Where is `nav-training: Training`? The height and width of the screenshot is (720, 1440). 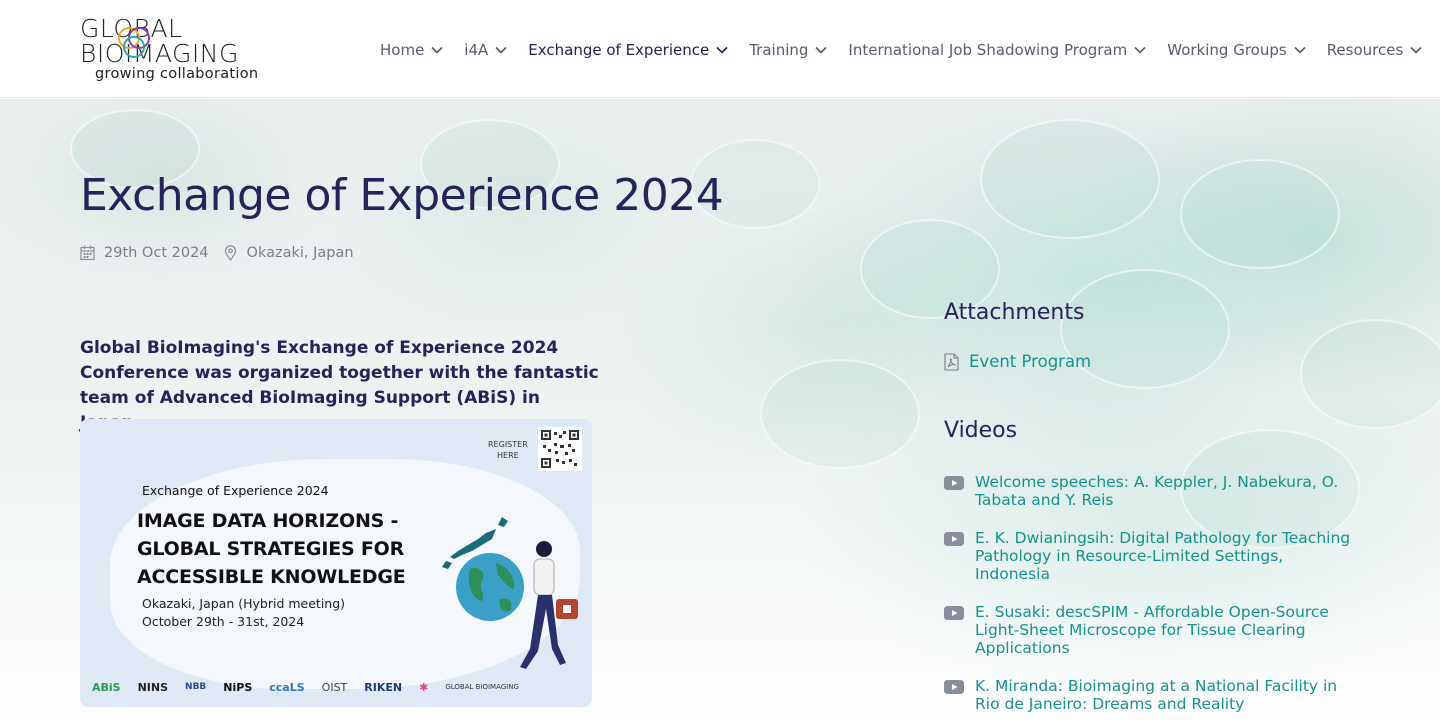
nav-training: Training is located at coordinates (788, 50).